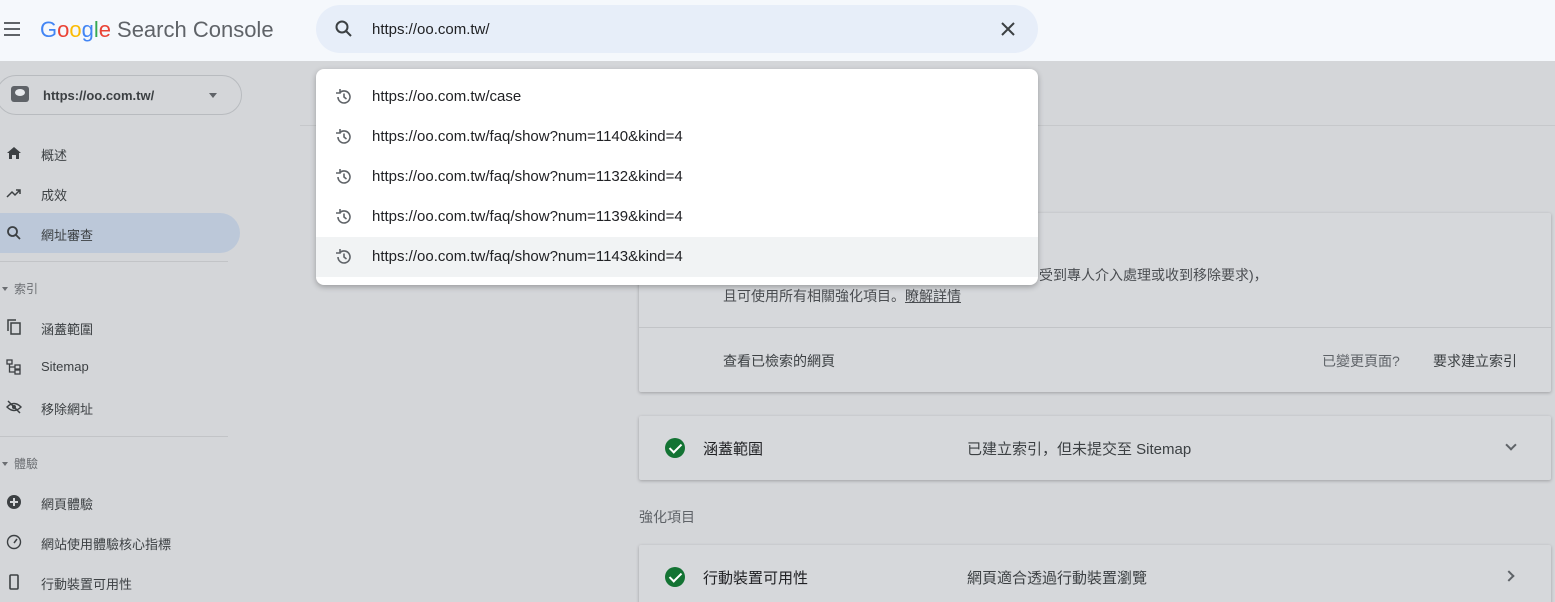  What do you see at coordinates (120, 367) in the screenshot?
I see `sidebar-item-sitemap: Sitemap` at bounding box center [120, 367].